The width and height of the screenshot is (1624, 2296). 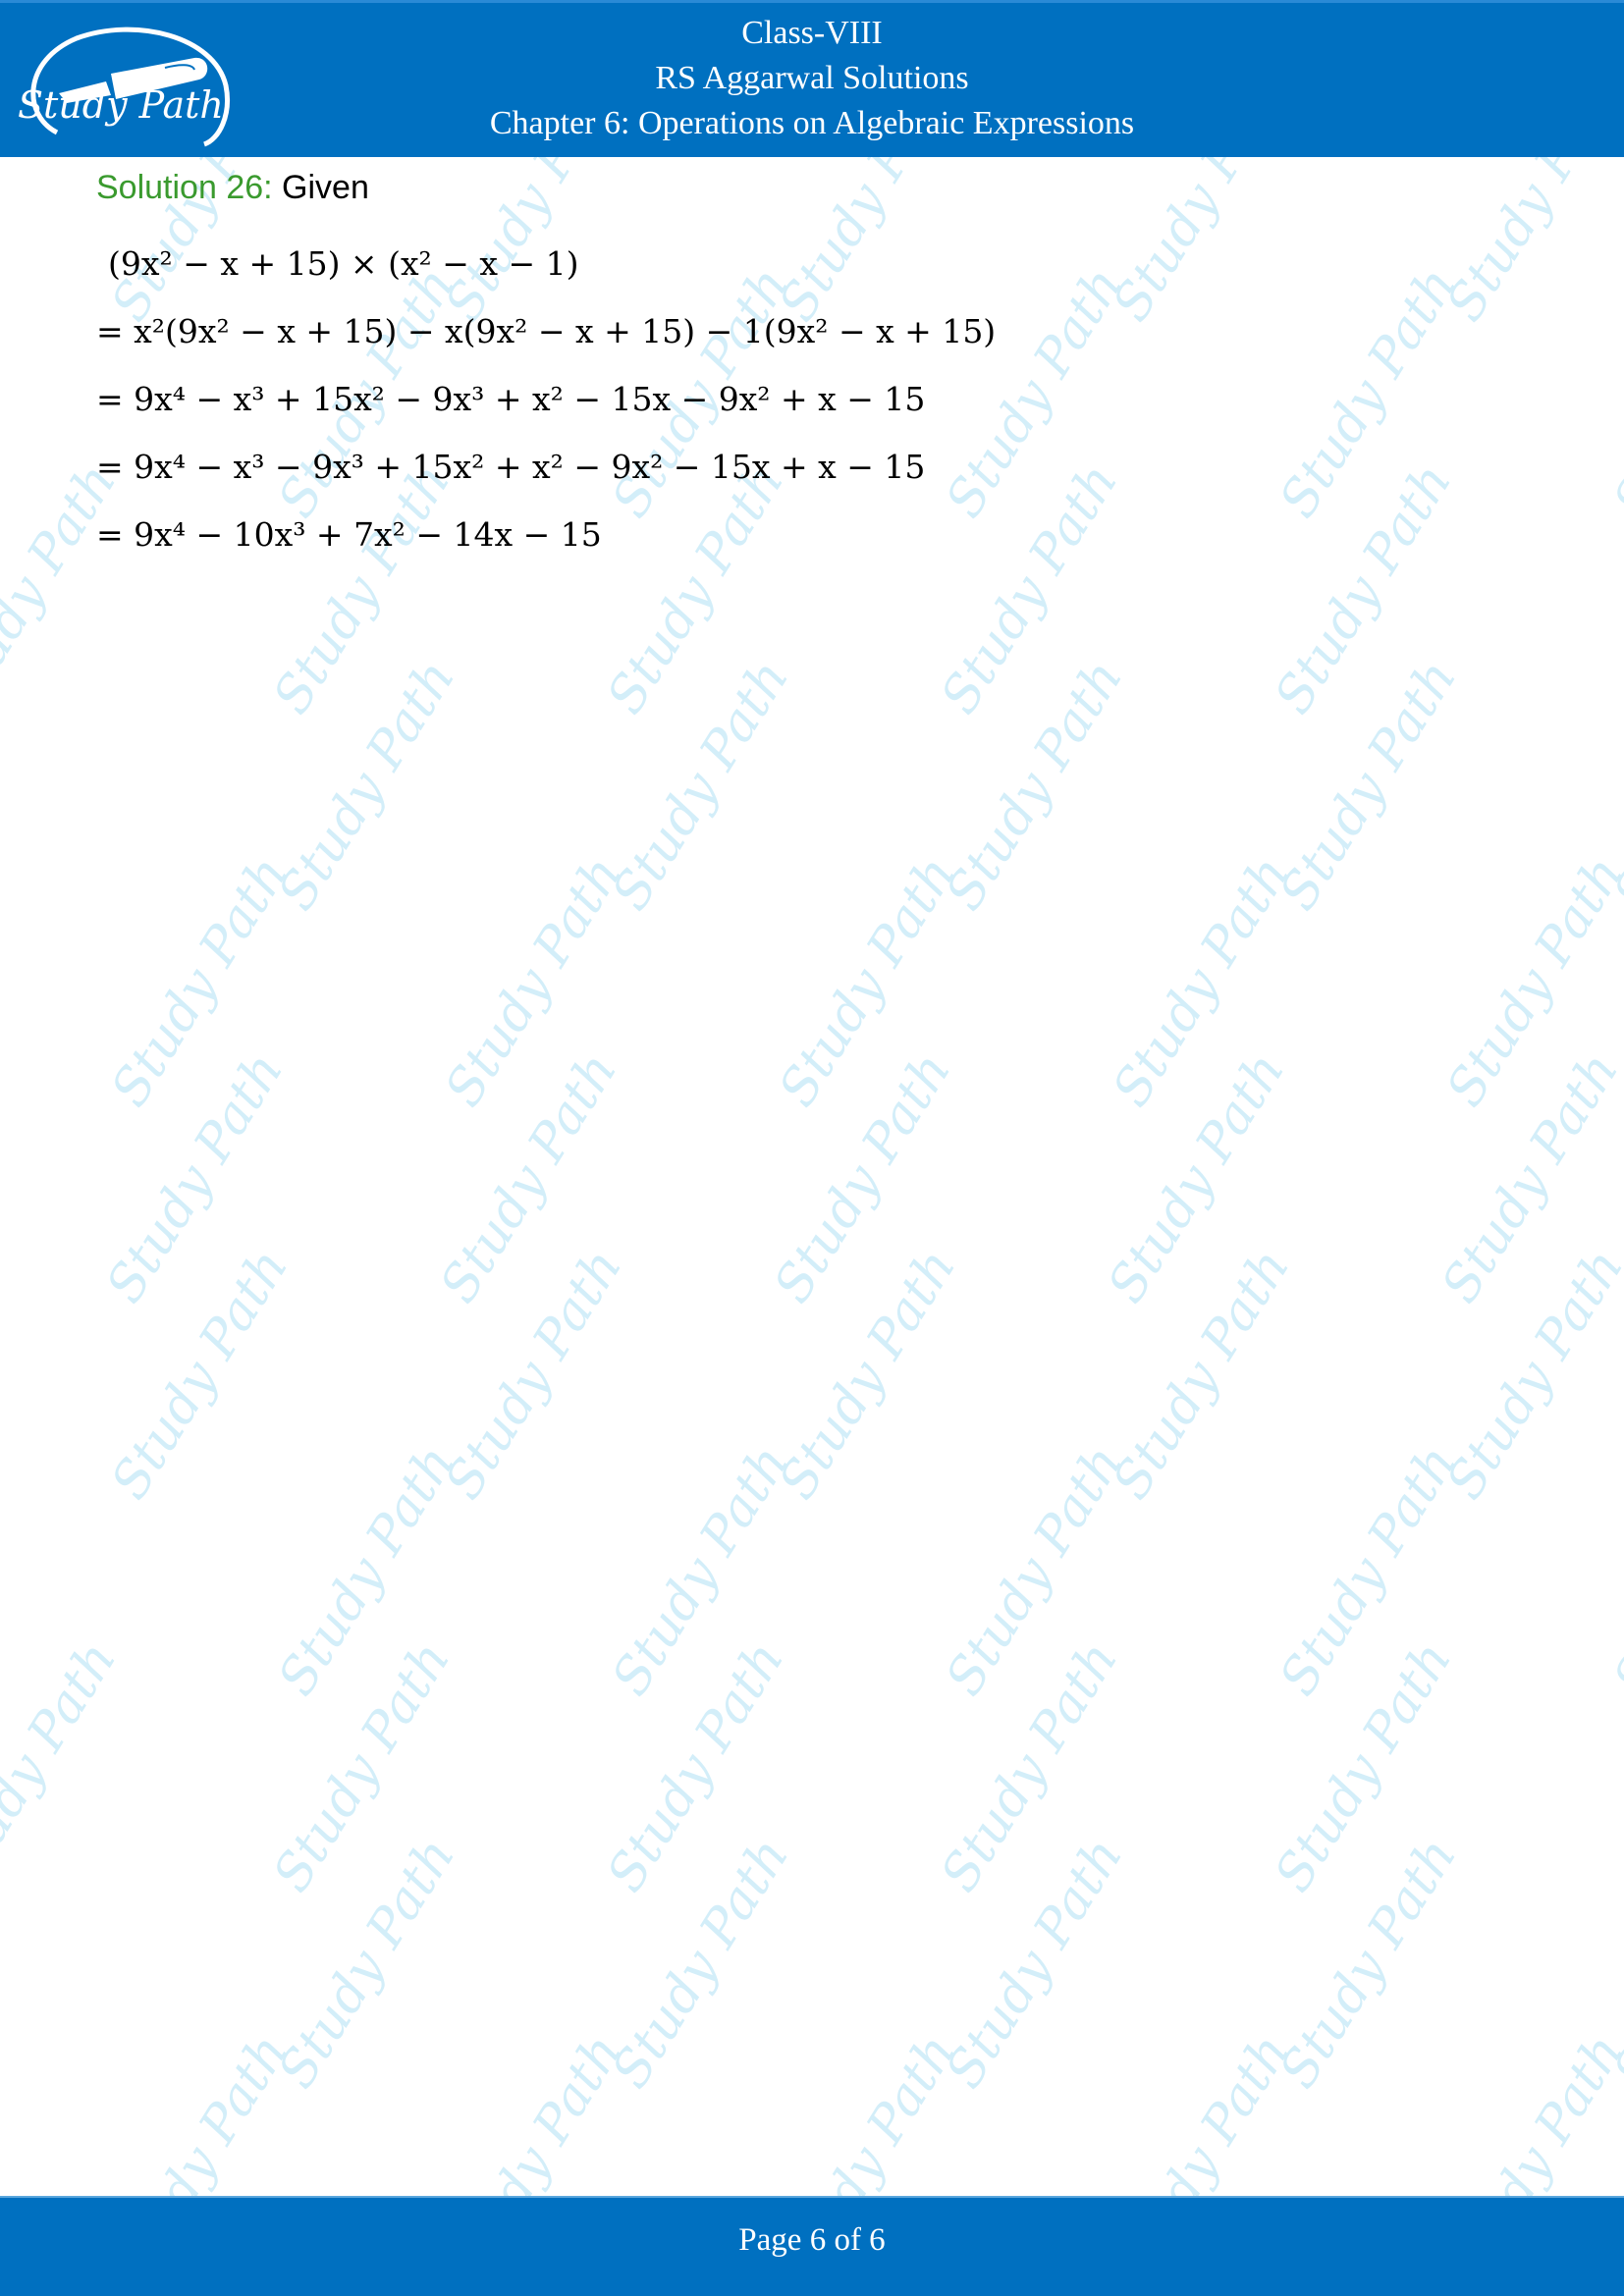 I want to click on solution-heading: Solution 26: Given, so click(x=813, y=187).